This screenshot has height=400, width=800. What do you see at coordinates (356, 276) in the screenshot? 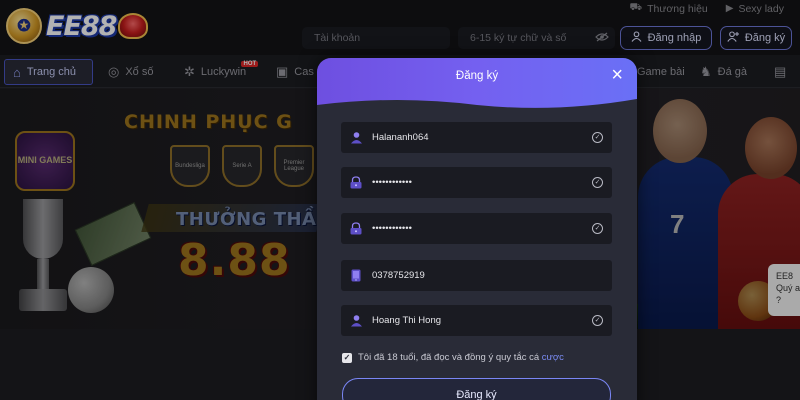
I see `phone-icon` at bounding box center [356, 276].